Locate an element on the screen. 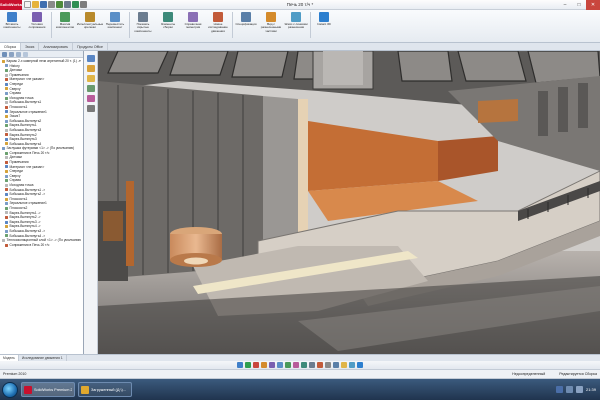  ribbon-separator is located at coordinates (310, 25).